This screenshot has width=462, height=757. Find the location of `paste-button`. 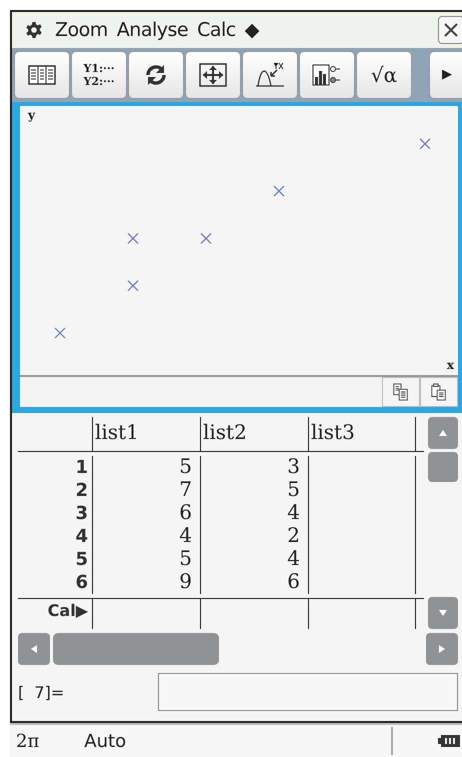

paste-button is located at coordinates (439, 392).